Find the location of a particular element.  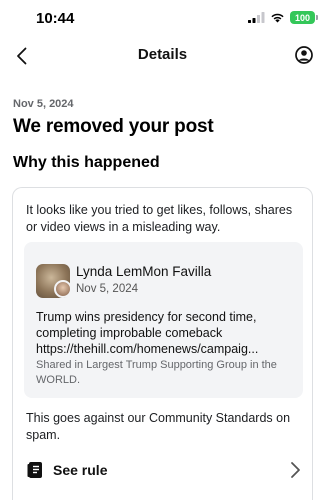

see-rule-label: See rule is located at coordinates (80, 470).